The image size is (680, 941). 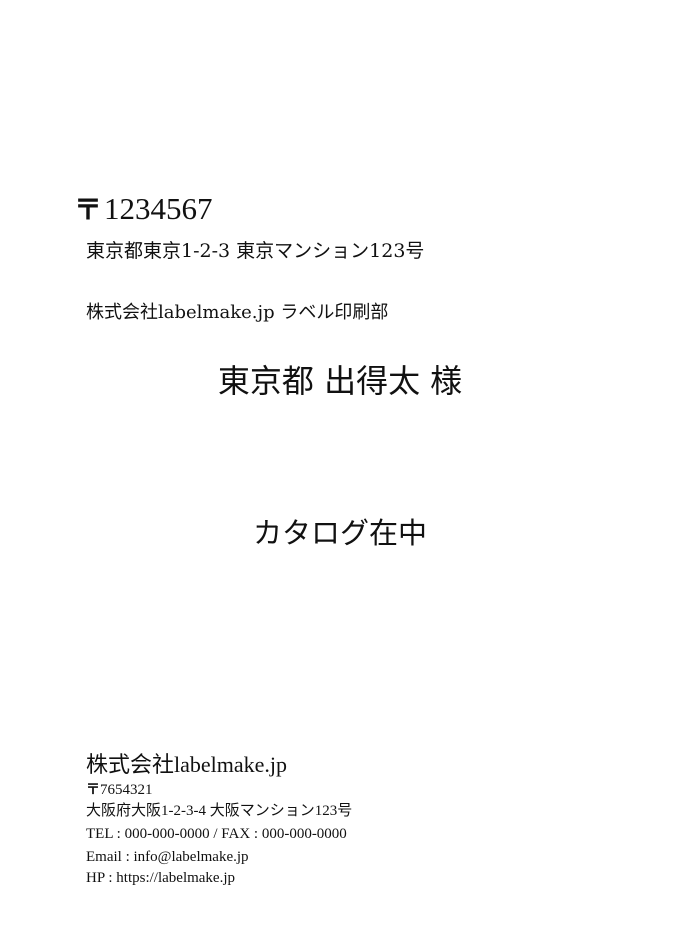 I want to click on recipient-name: 東京都 出得太, so click(x=319, y=381).